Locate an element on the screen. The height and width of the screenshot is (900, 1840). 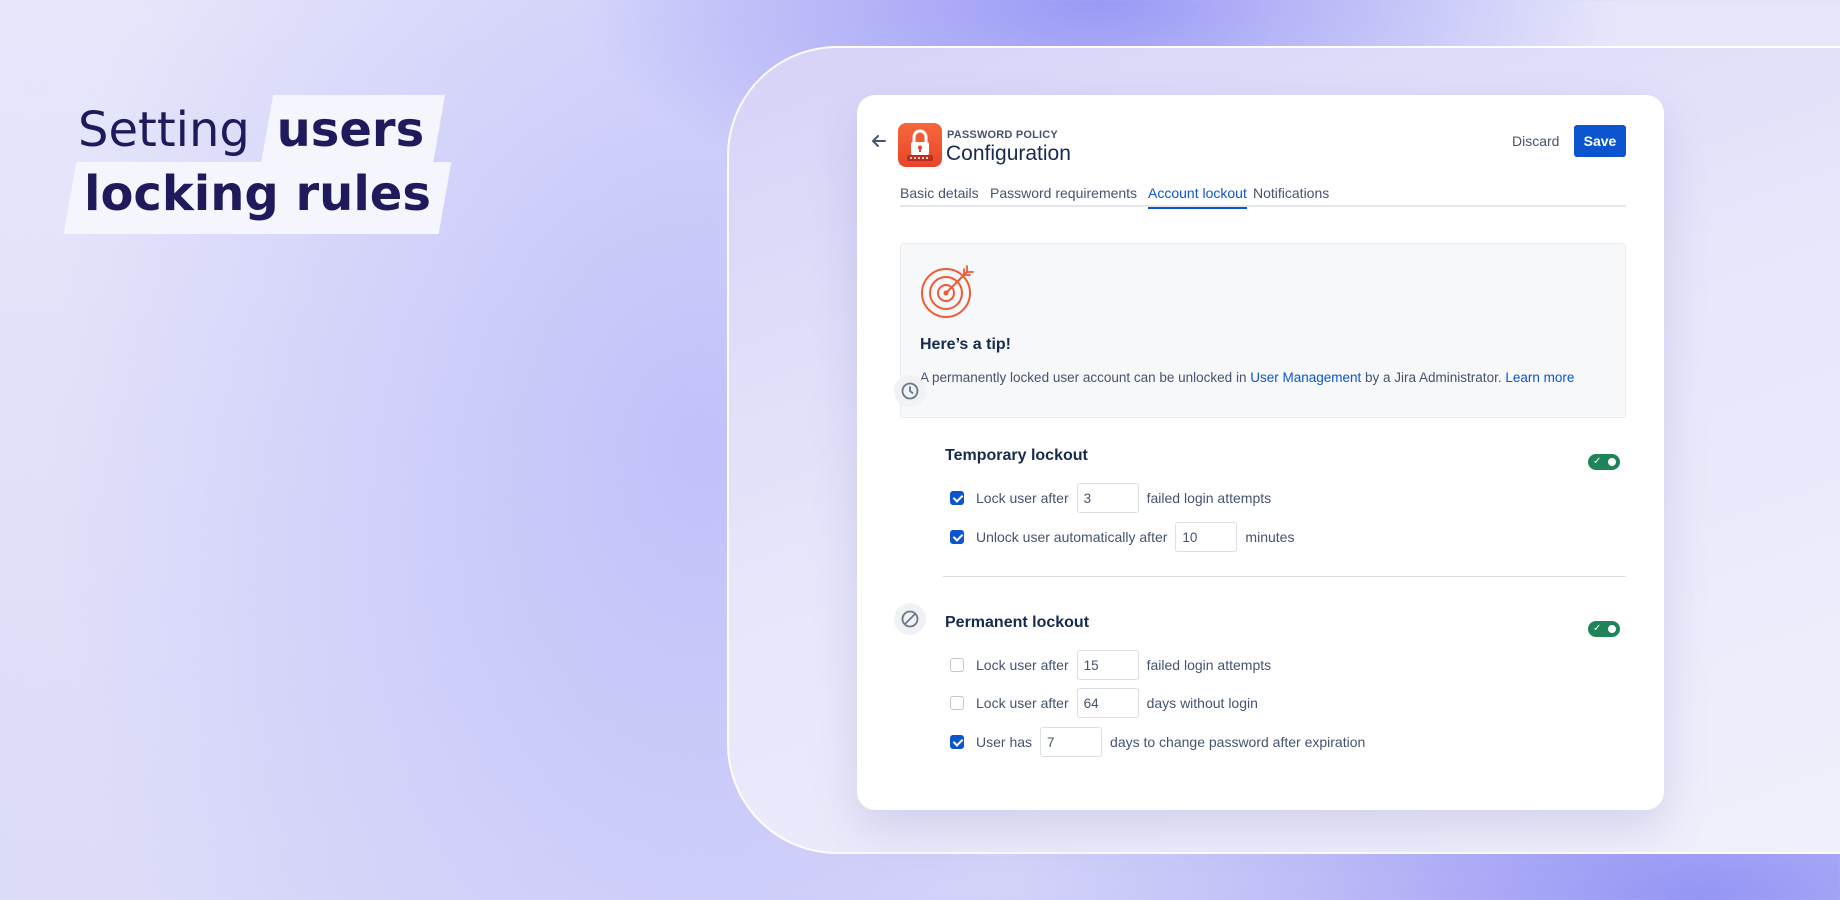
permanent-lock-attempts-checkbox is located at coordinates (957, 665).